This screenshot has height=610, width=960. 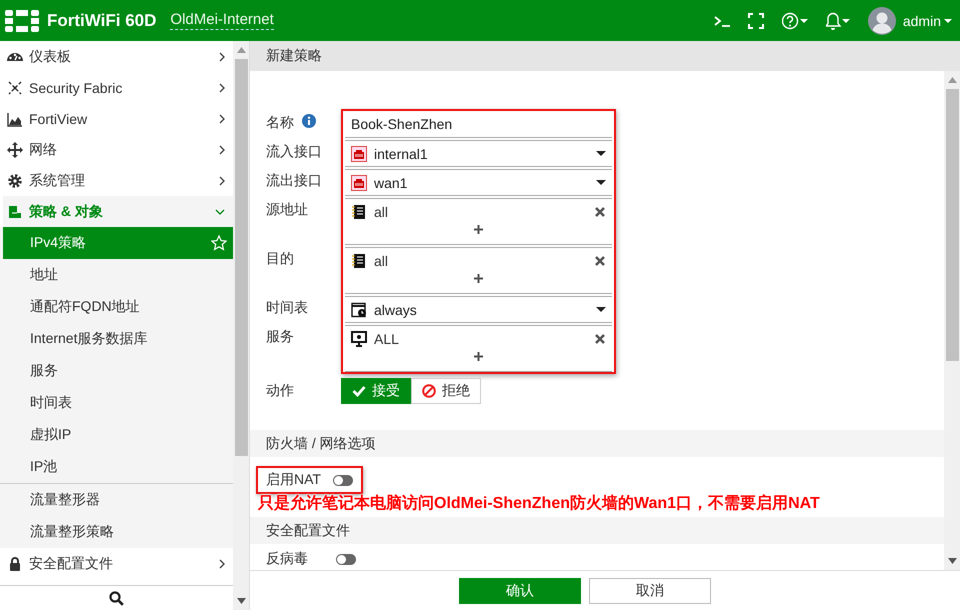 I want to click on brand-name: FortiWiFi 60D, so click(x=101, y=20).